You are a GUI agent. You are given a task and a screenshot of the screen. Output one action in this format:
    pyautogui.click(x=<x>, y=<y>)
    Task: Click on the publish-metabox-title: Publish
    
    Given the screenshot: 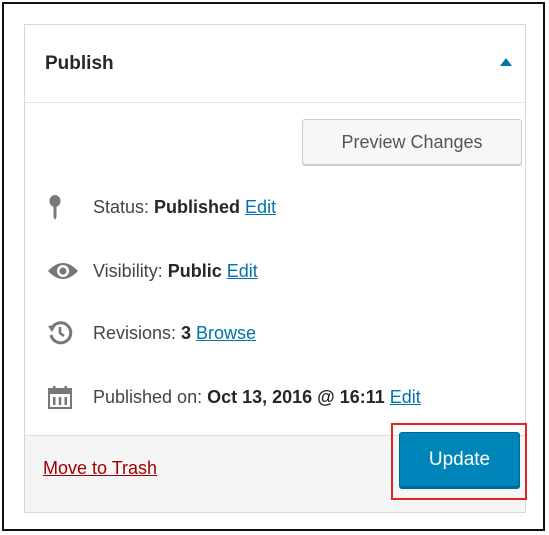 What is the action you would take?
    pyautogui.click(x=79, y=63)
    